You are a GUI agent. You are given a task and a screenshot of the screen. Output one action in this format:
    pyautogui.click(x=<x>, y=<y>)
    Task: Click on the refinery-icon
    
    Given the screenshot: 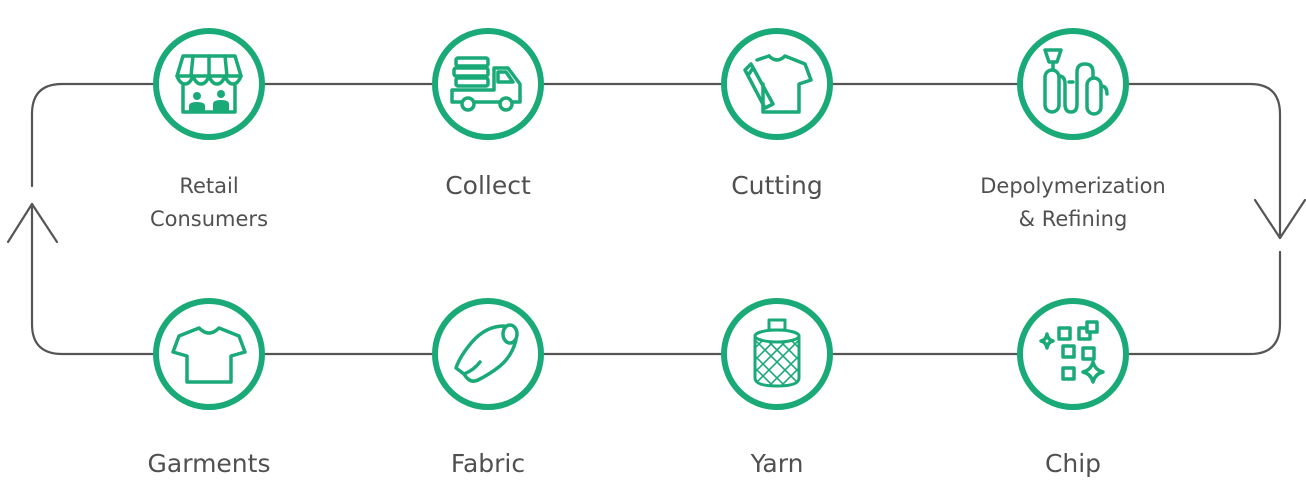 What is the action you would take?
    pyautogui.click(x=1076, y=82)
    